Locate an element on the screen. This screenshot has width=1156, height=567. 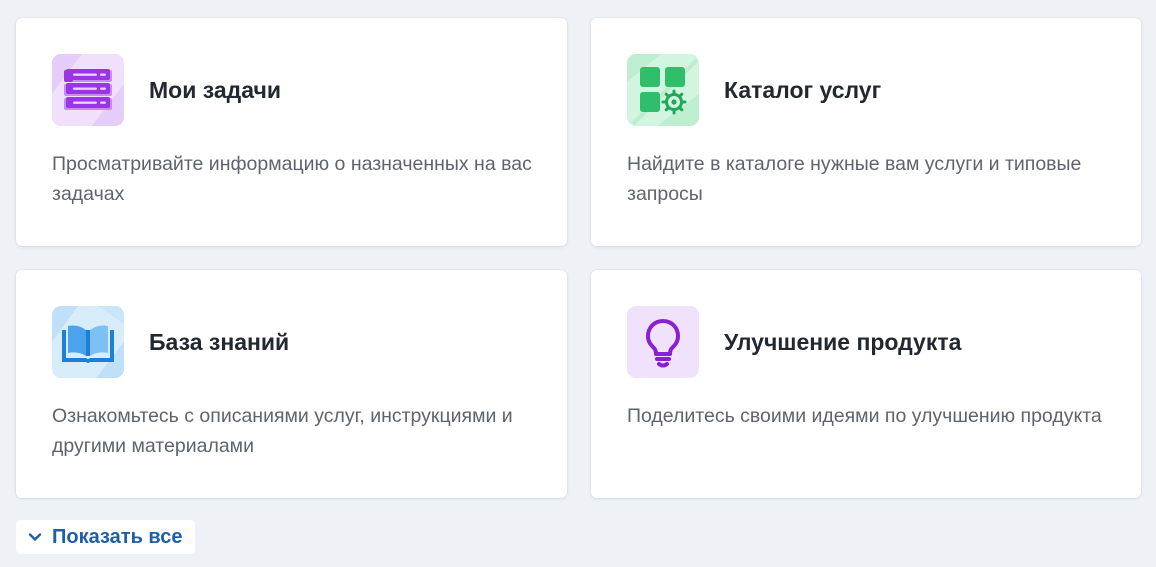
service-catalog-icon is located at coordinates (663, 90).